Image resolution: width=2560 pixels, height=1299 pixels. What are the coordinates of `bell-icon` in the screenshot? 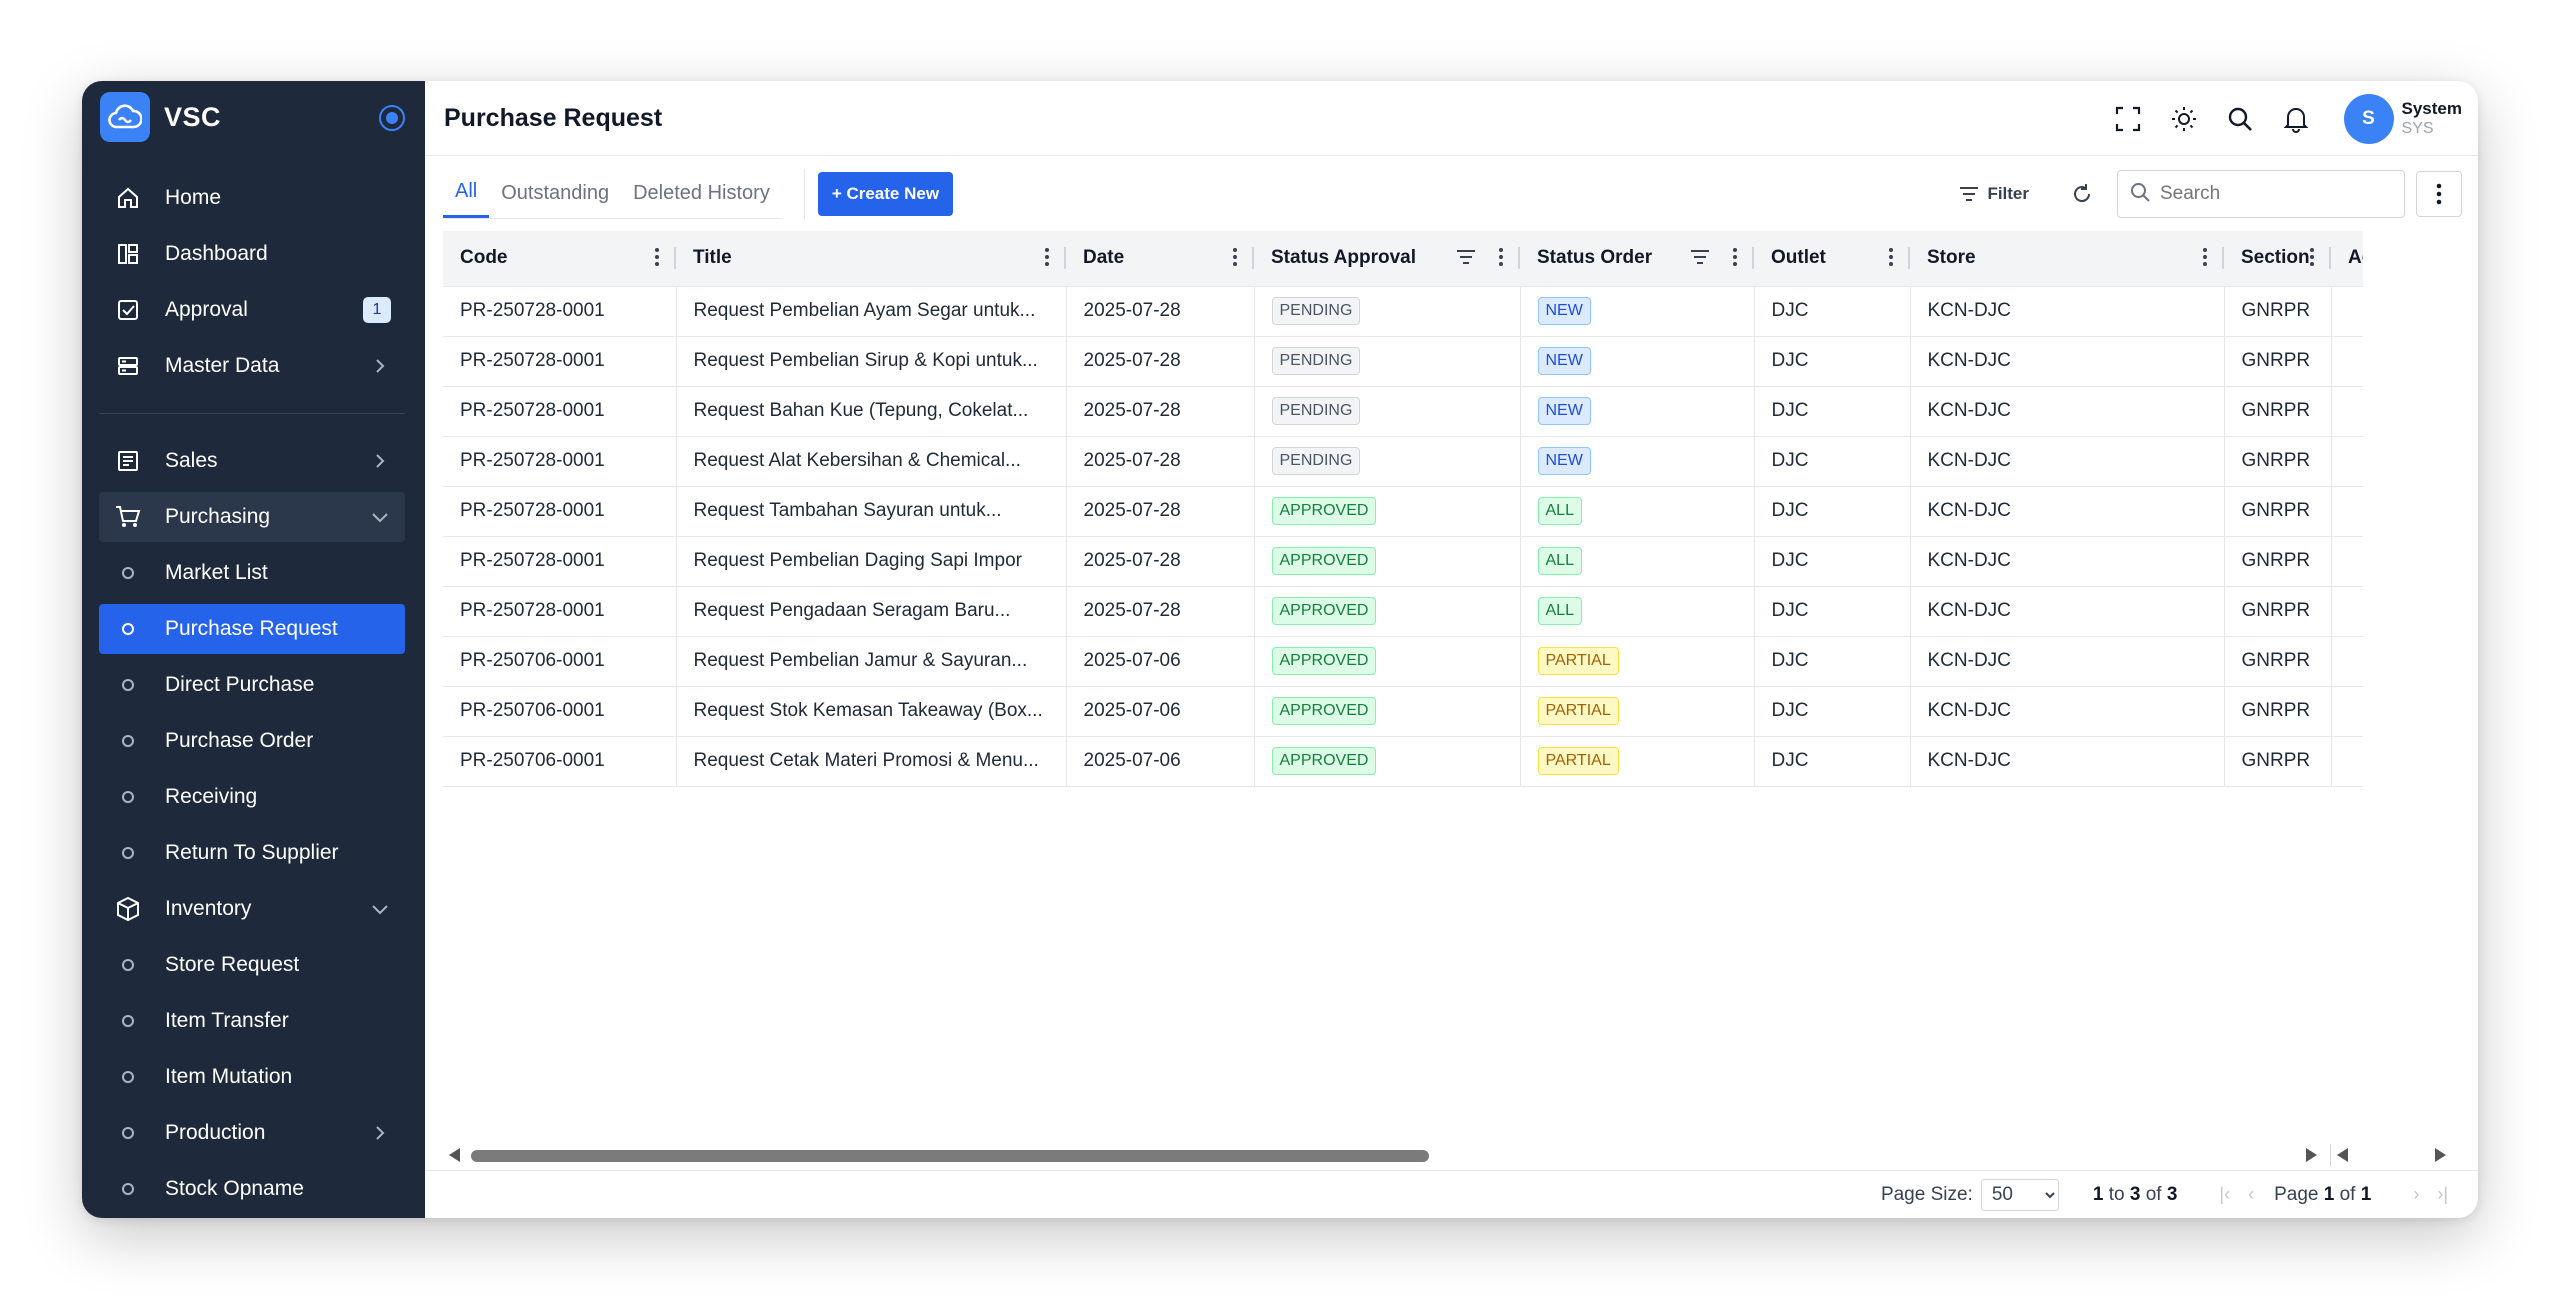 It's located at (2296, 119).